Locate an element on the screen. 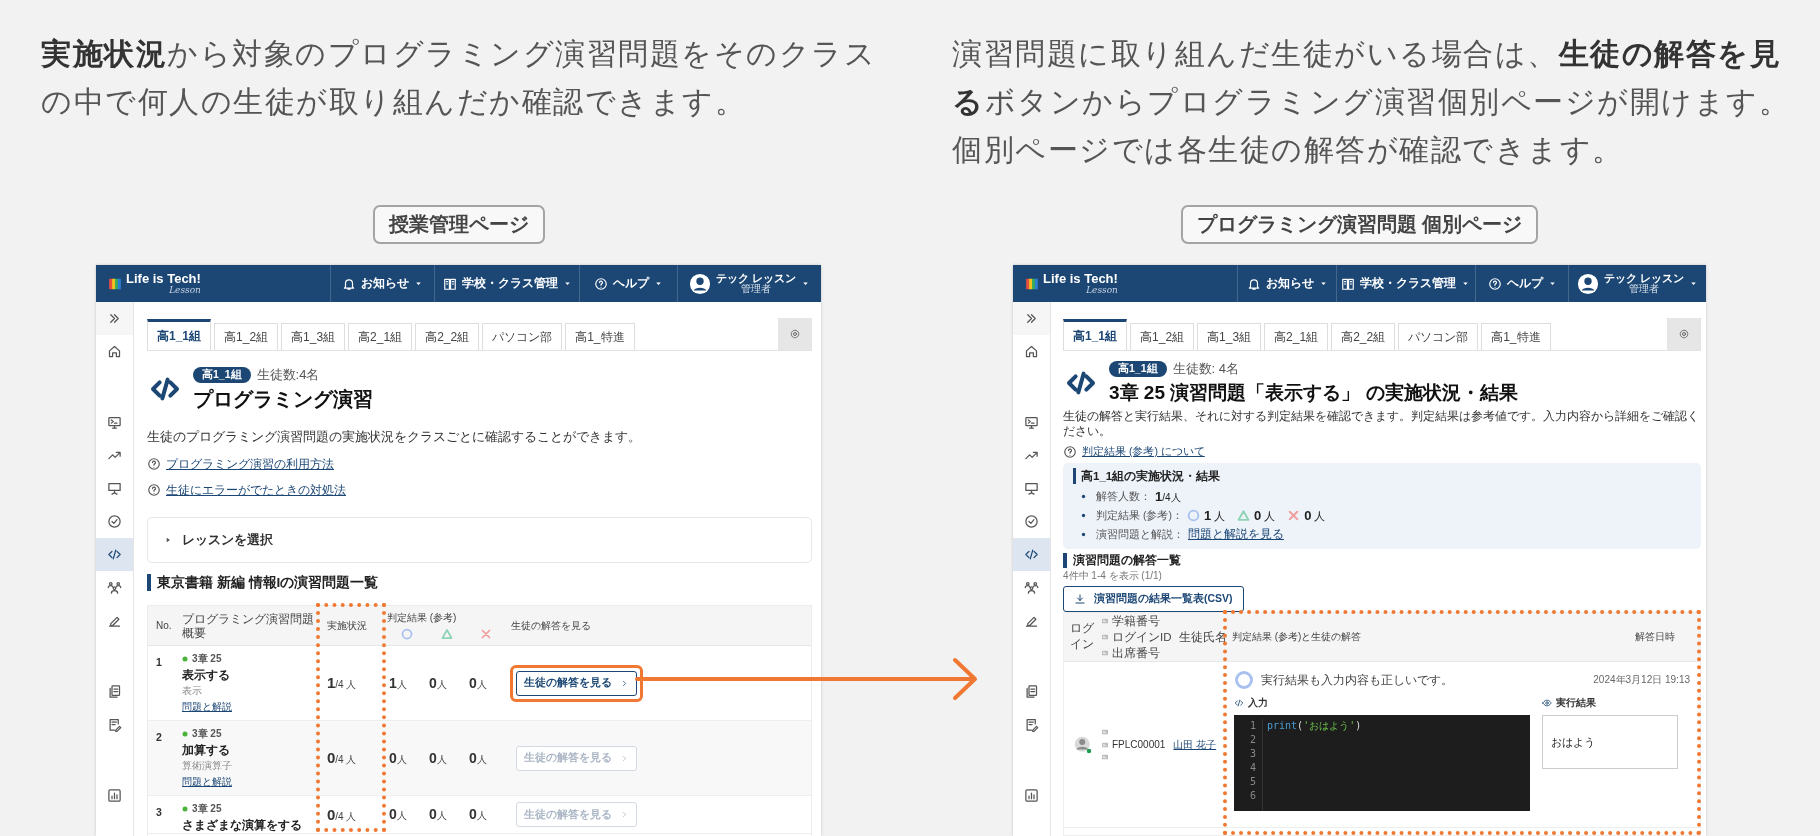 This screenshot has height=836, width=1820. answer-count: 1/4人 is located at coordinates (1168, 496).